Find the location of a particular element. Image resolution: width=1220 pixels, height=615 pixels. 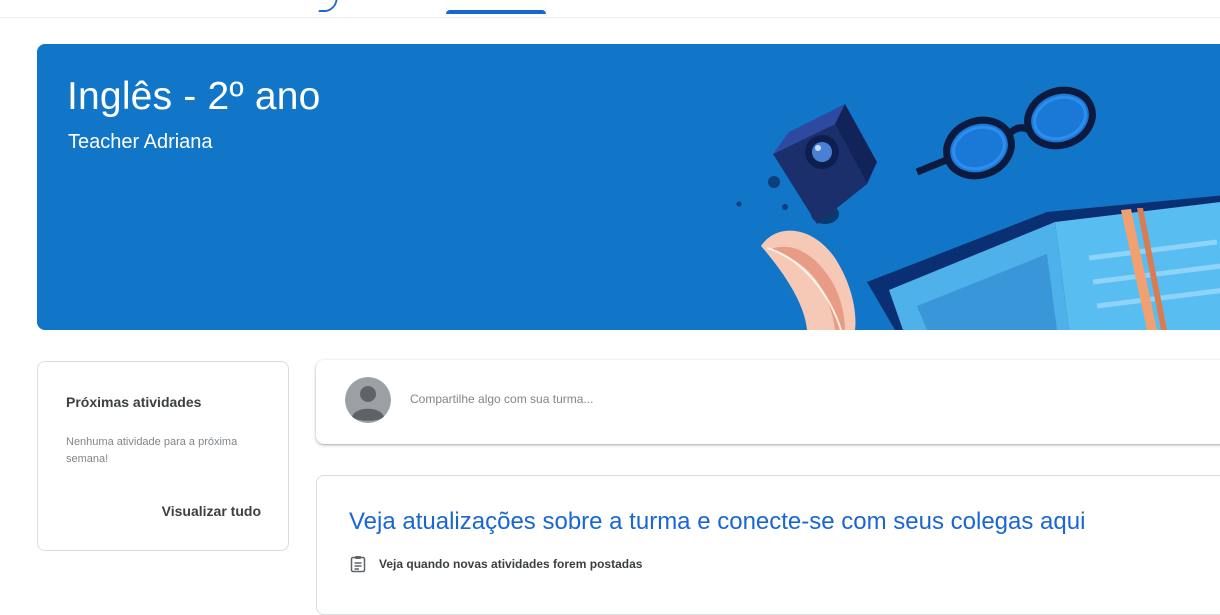

default-avatar-icon is located at coordinates (368, 400).